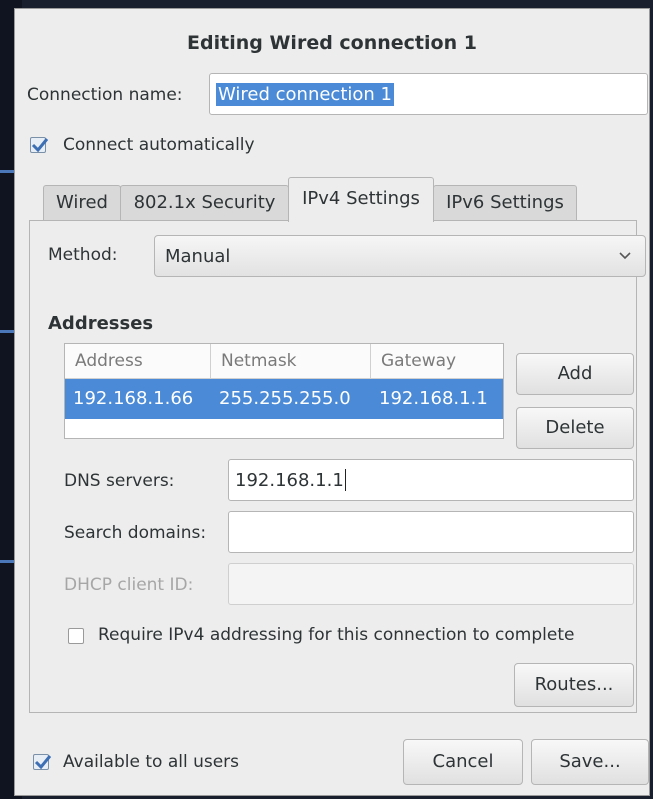 The height and width of the screenshot is (799, 653). Describe the element at coordinates (625, 256) in the screenshot. I see `chevron-down-icon` at that location.